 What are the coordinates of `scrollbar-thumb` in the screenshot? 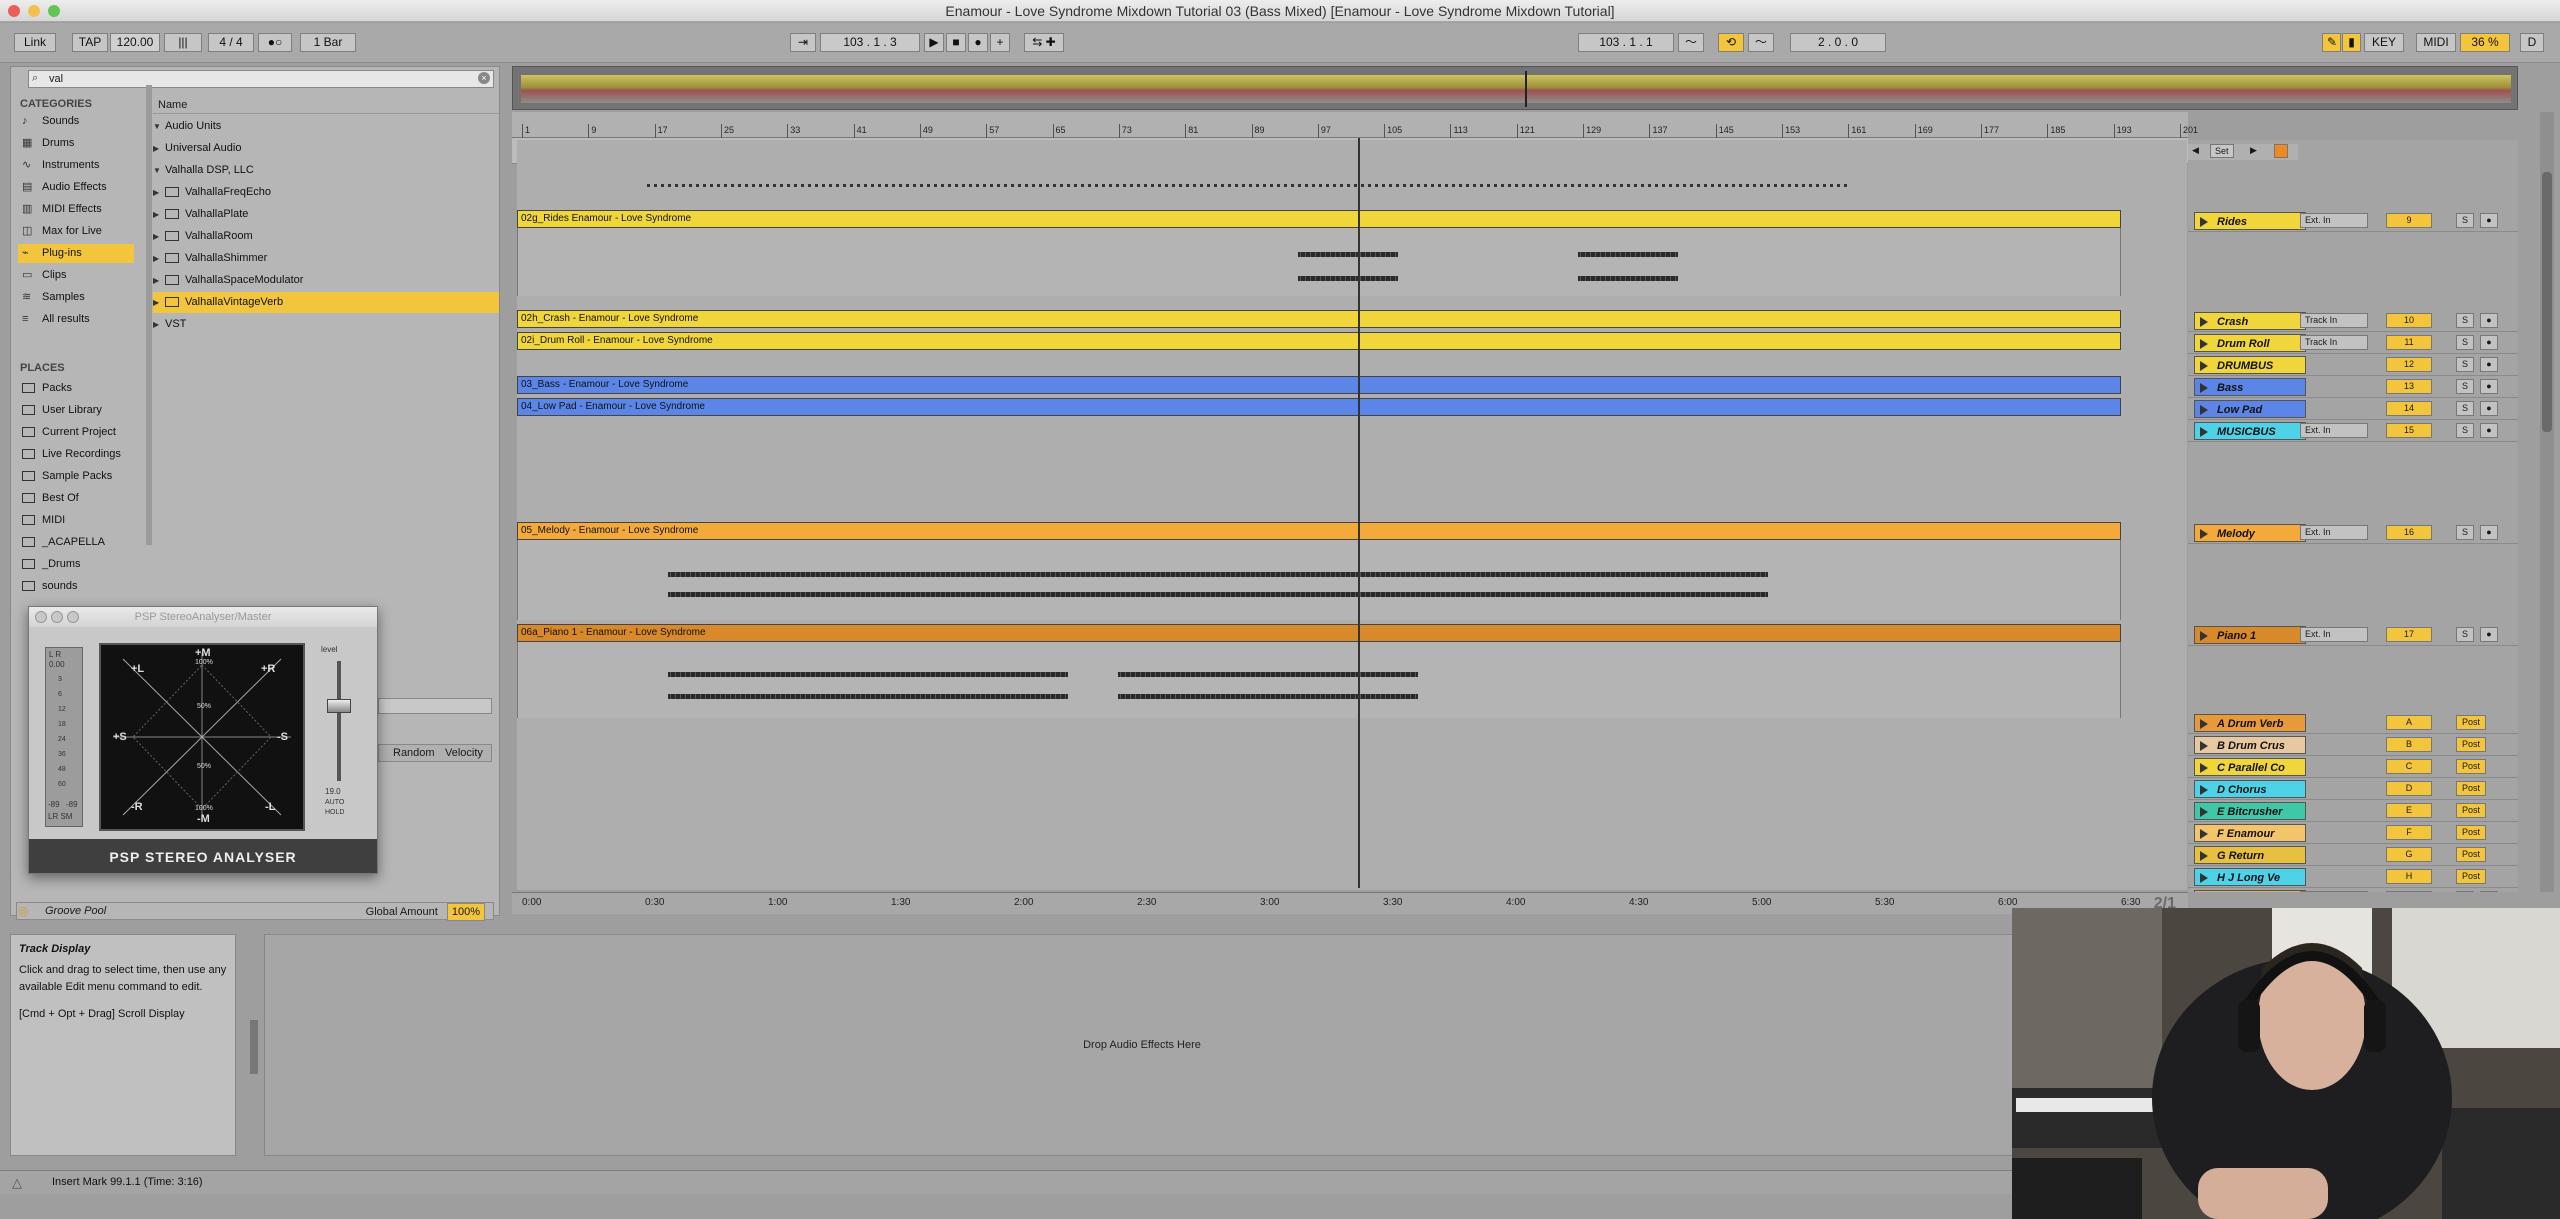 It's located at (2547, 302).